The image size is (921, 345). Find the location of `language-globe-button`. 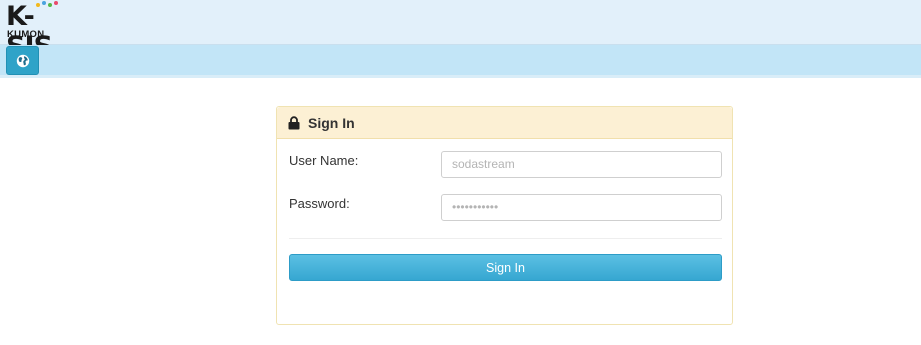

language-globe-button is located at coordinates (22, 60).